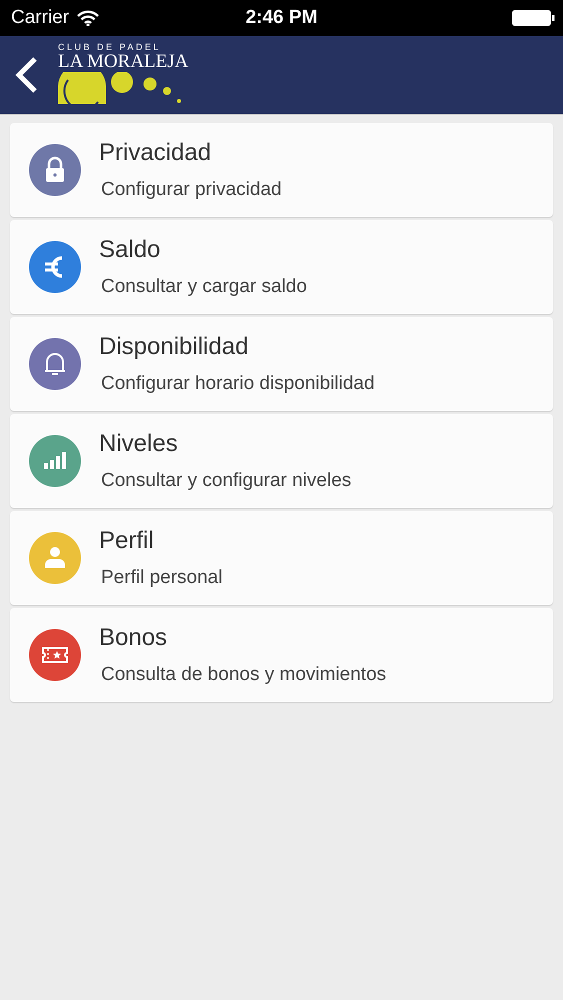  What do you see at coordinates (281, 364) in the screenshot?
I see `menu-item: Disponibilidad Configurar horario disponibilidad` at bounding box center [281, 364].